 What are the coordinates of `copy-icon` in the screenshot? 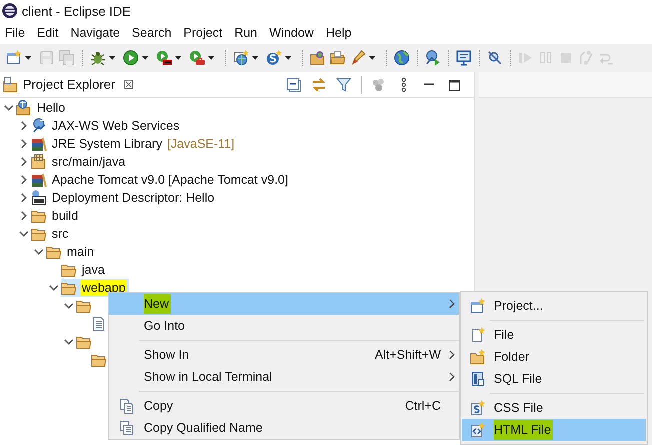 It's located at (126, 406).